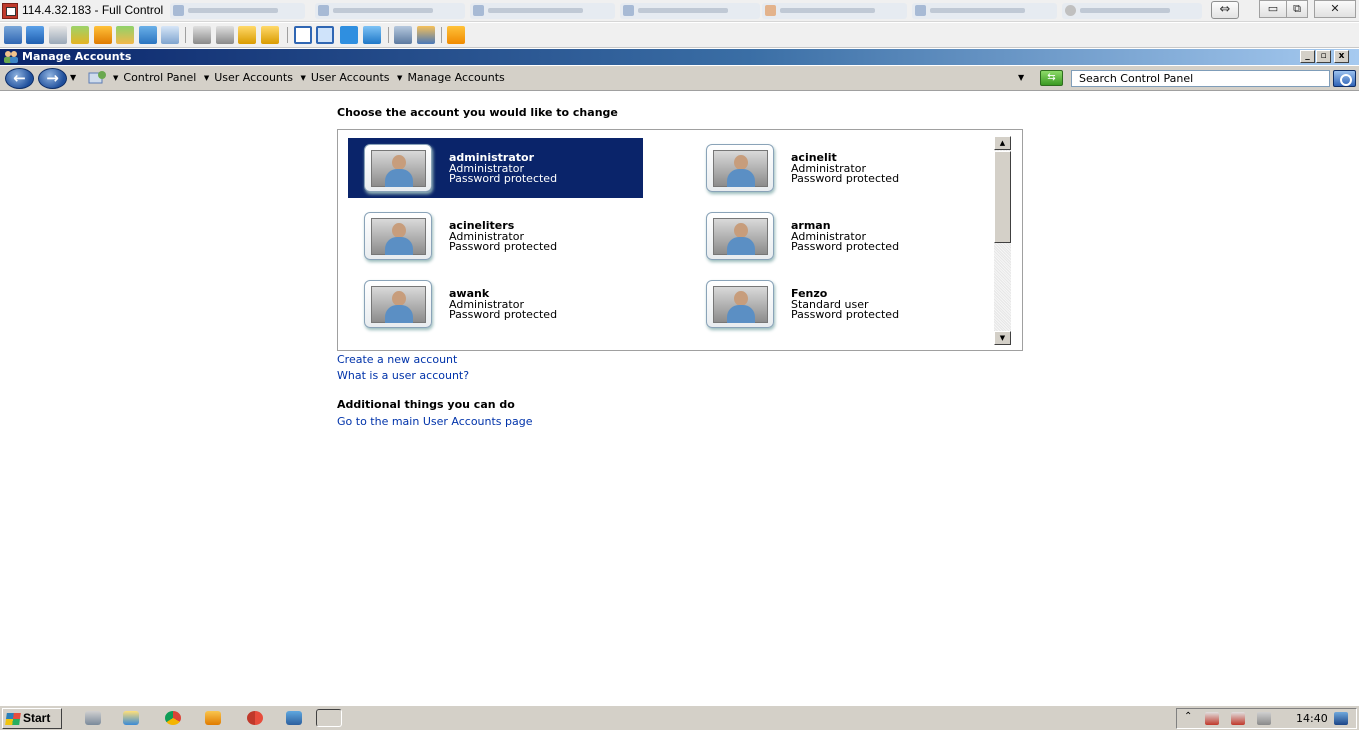 The width and height of the screenshot is (1359, 730). What do you see at coordinates (170, 35) in the screenshot?
I see `message-icon` at bounding box center [170, 35].